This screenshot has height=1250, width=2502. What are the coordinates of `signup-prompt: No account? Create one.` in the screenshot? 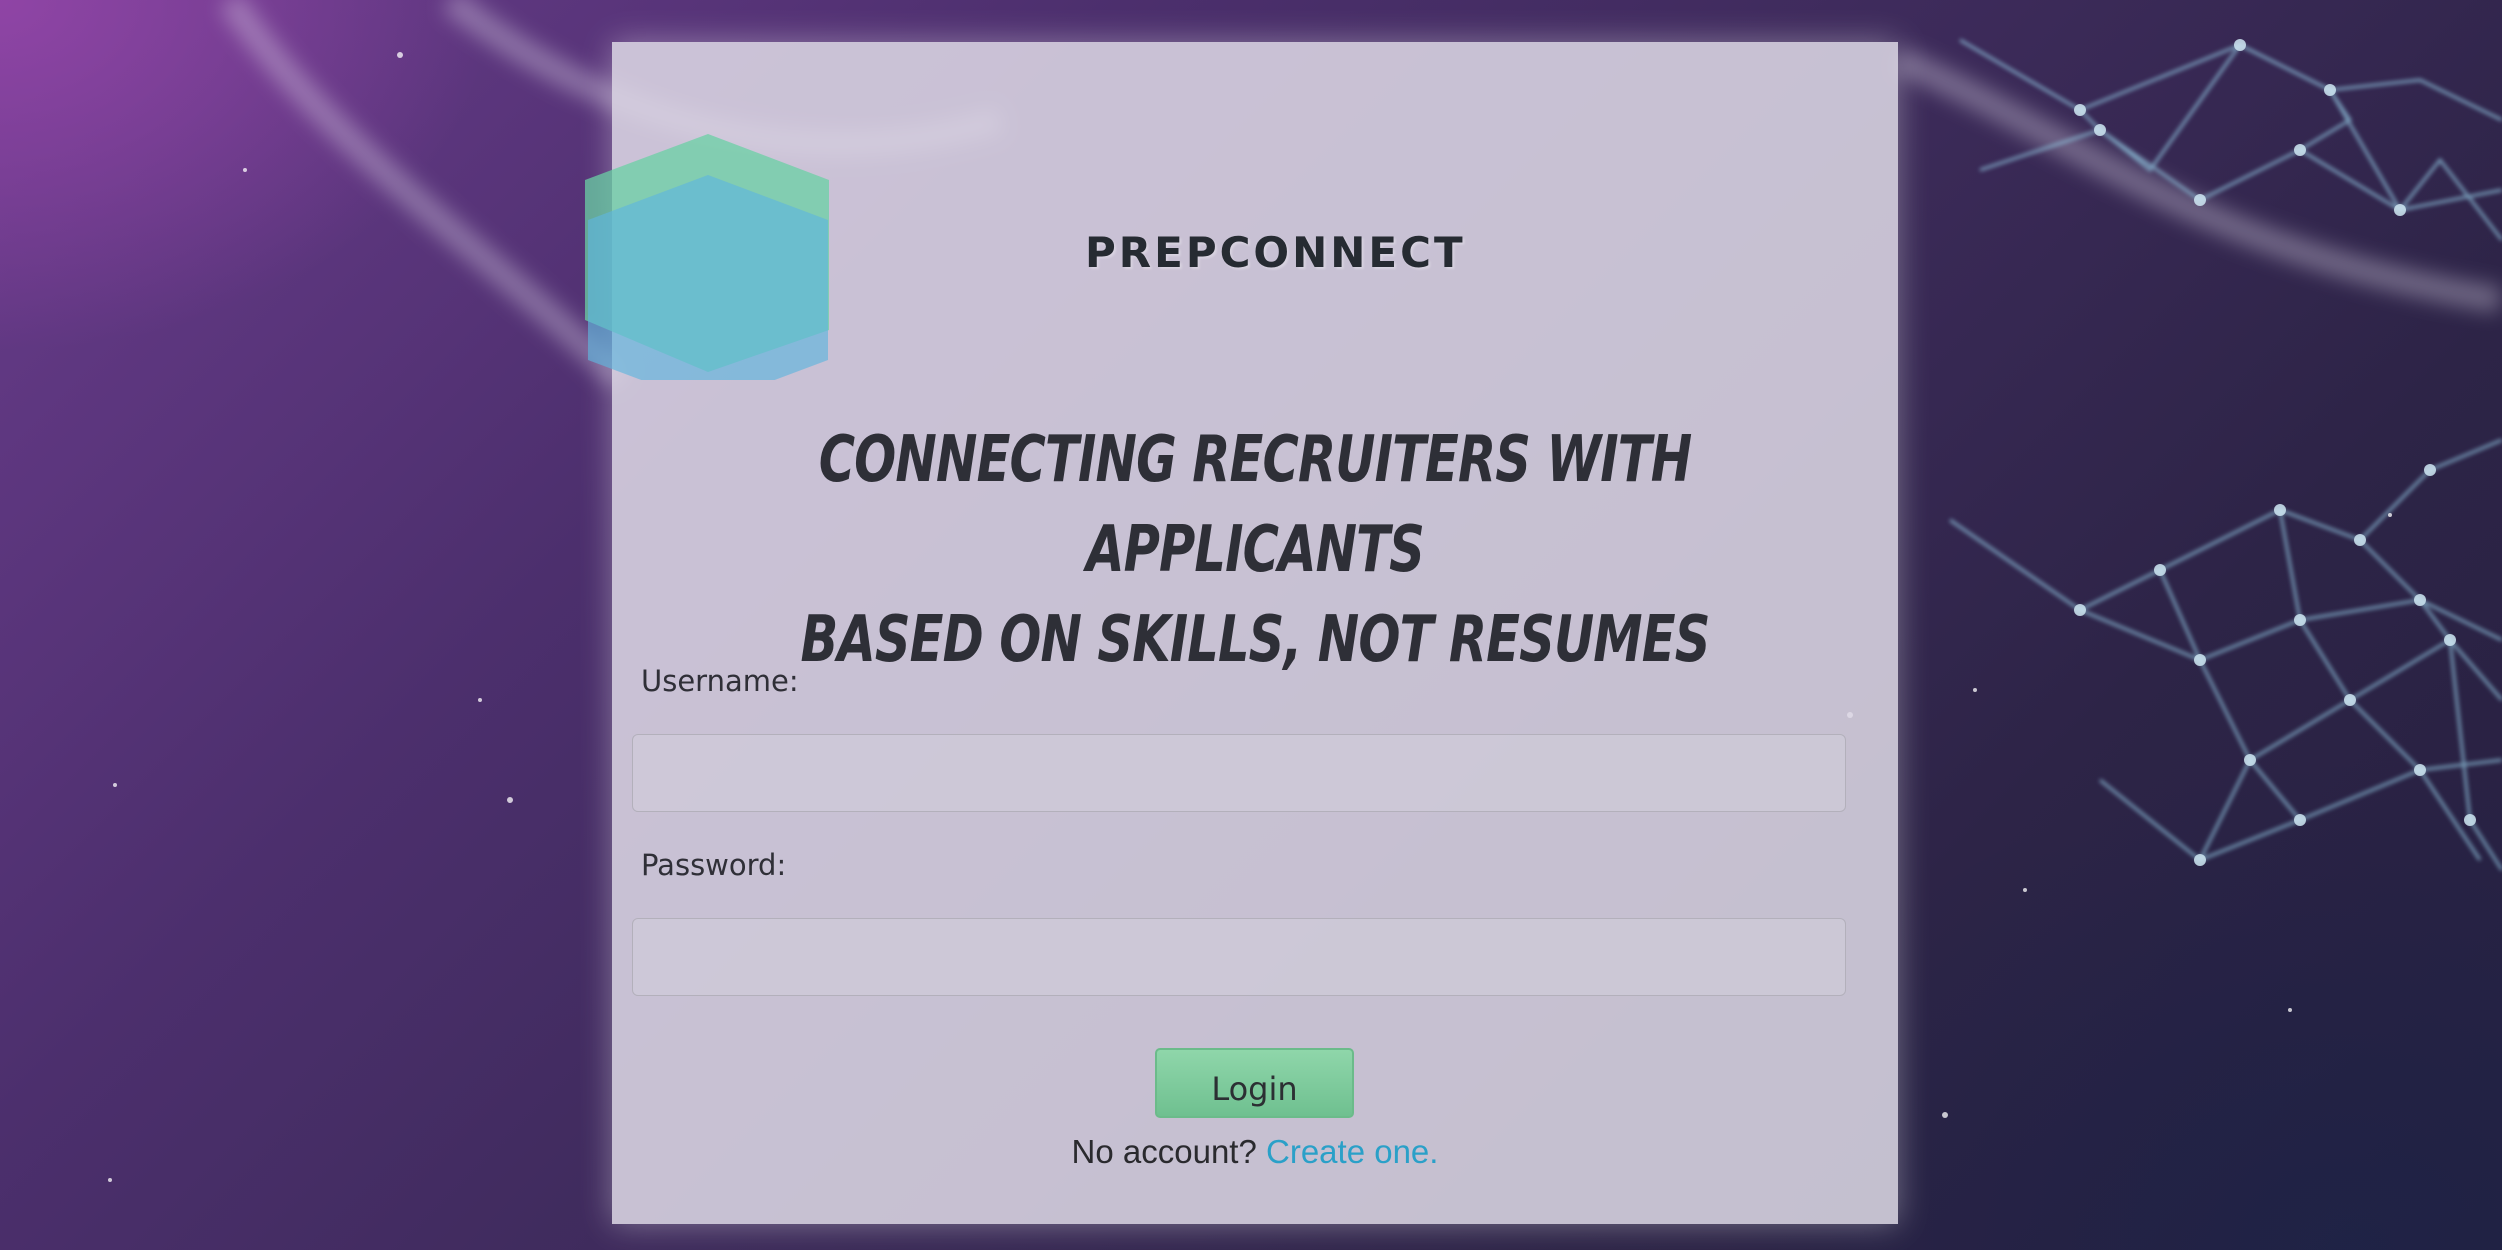 It's located at (1255, 1152).